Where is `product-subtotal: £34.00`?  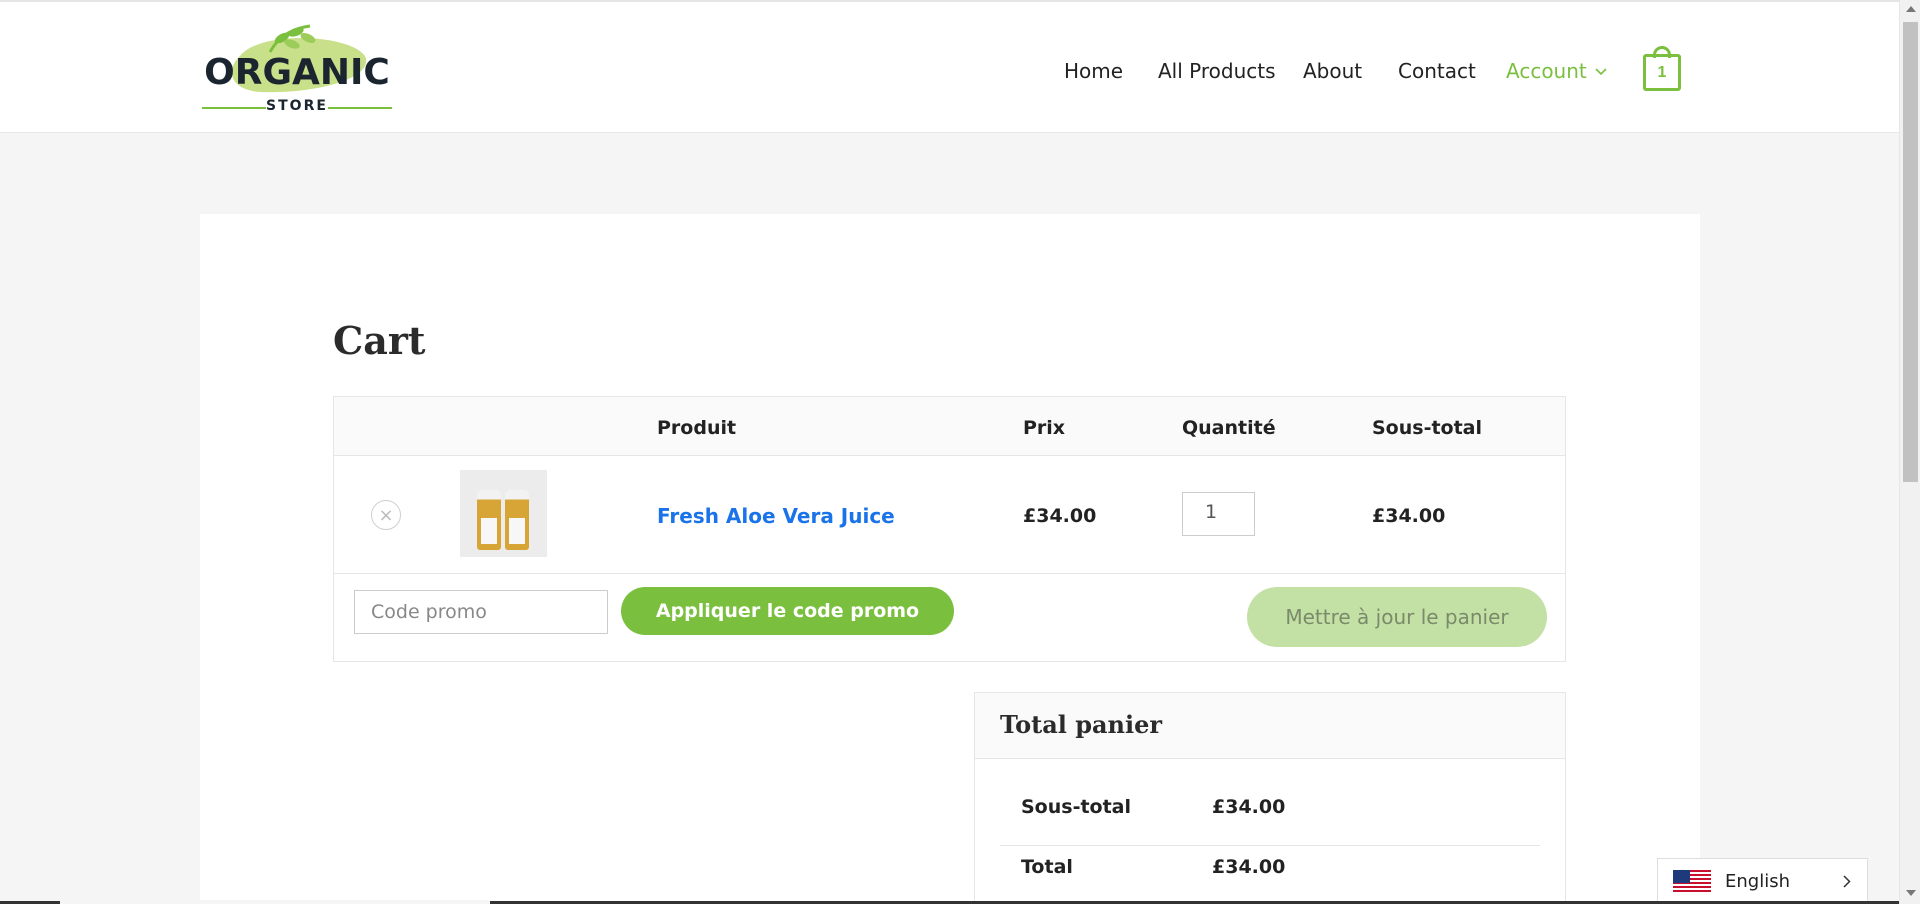
product-subtotal: £34.00 is located at coordinates (1409, 516).